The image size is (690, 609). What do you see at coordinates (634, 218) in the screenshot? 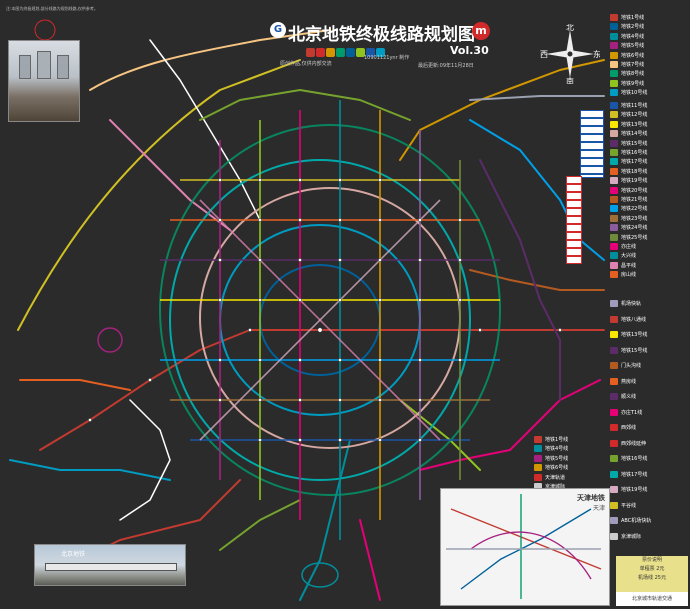
I see `legend-item-label: 地铁23号线` at bounding box center [634, 218].